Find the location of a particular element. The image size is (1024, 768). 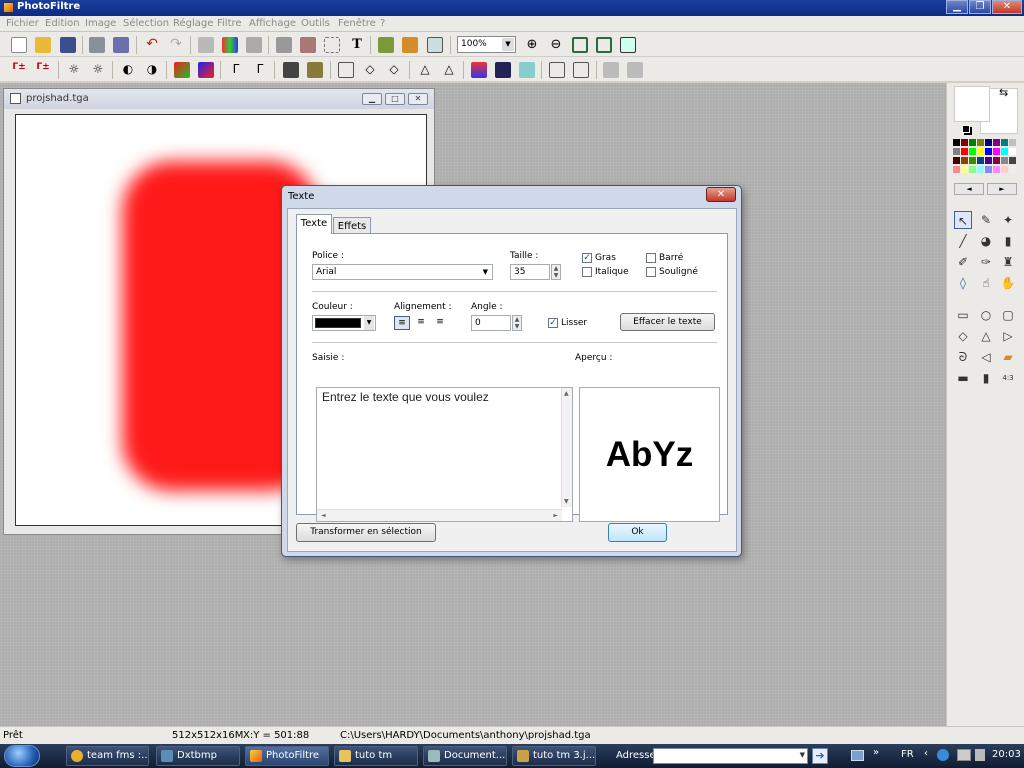

saturation-down-icon is located at coordinates (182, 70).